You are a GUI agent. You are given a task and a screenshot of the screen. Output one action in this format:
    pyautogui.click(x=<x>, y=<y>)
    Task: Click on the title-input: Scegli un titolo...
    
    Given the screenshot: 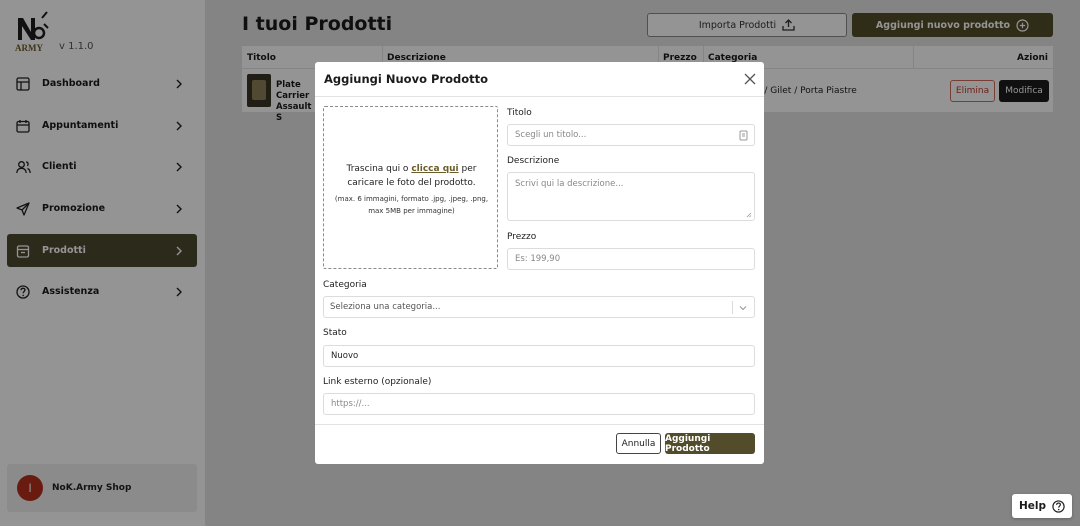 What is the action you would take?
    pyautogui.click(x=631, y=135)
    